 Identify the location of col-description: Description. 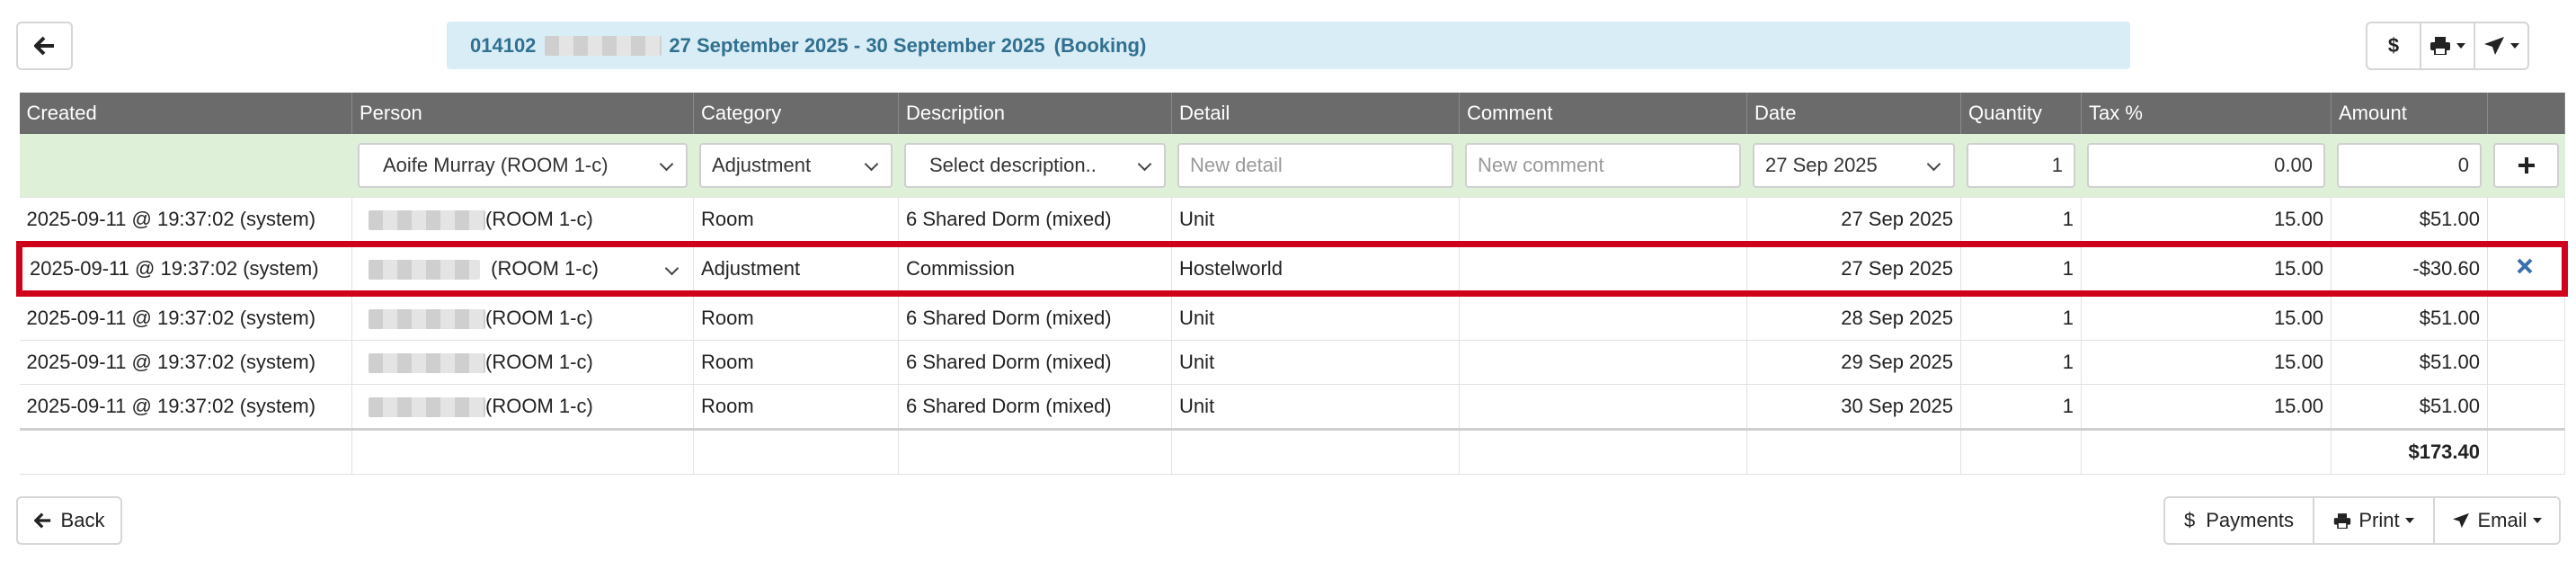
(1035, 113).